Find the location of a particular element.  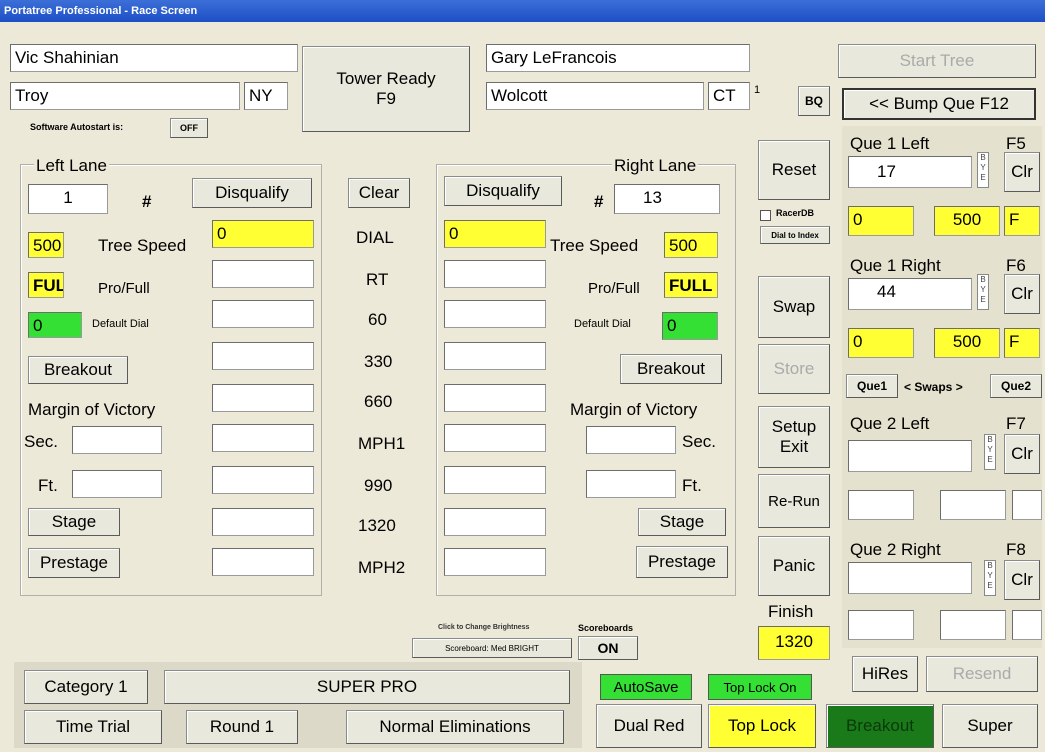

class-name-button: SUPER PRO is located at coordinates (367, 687).